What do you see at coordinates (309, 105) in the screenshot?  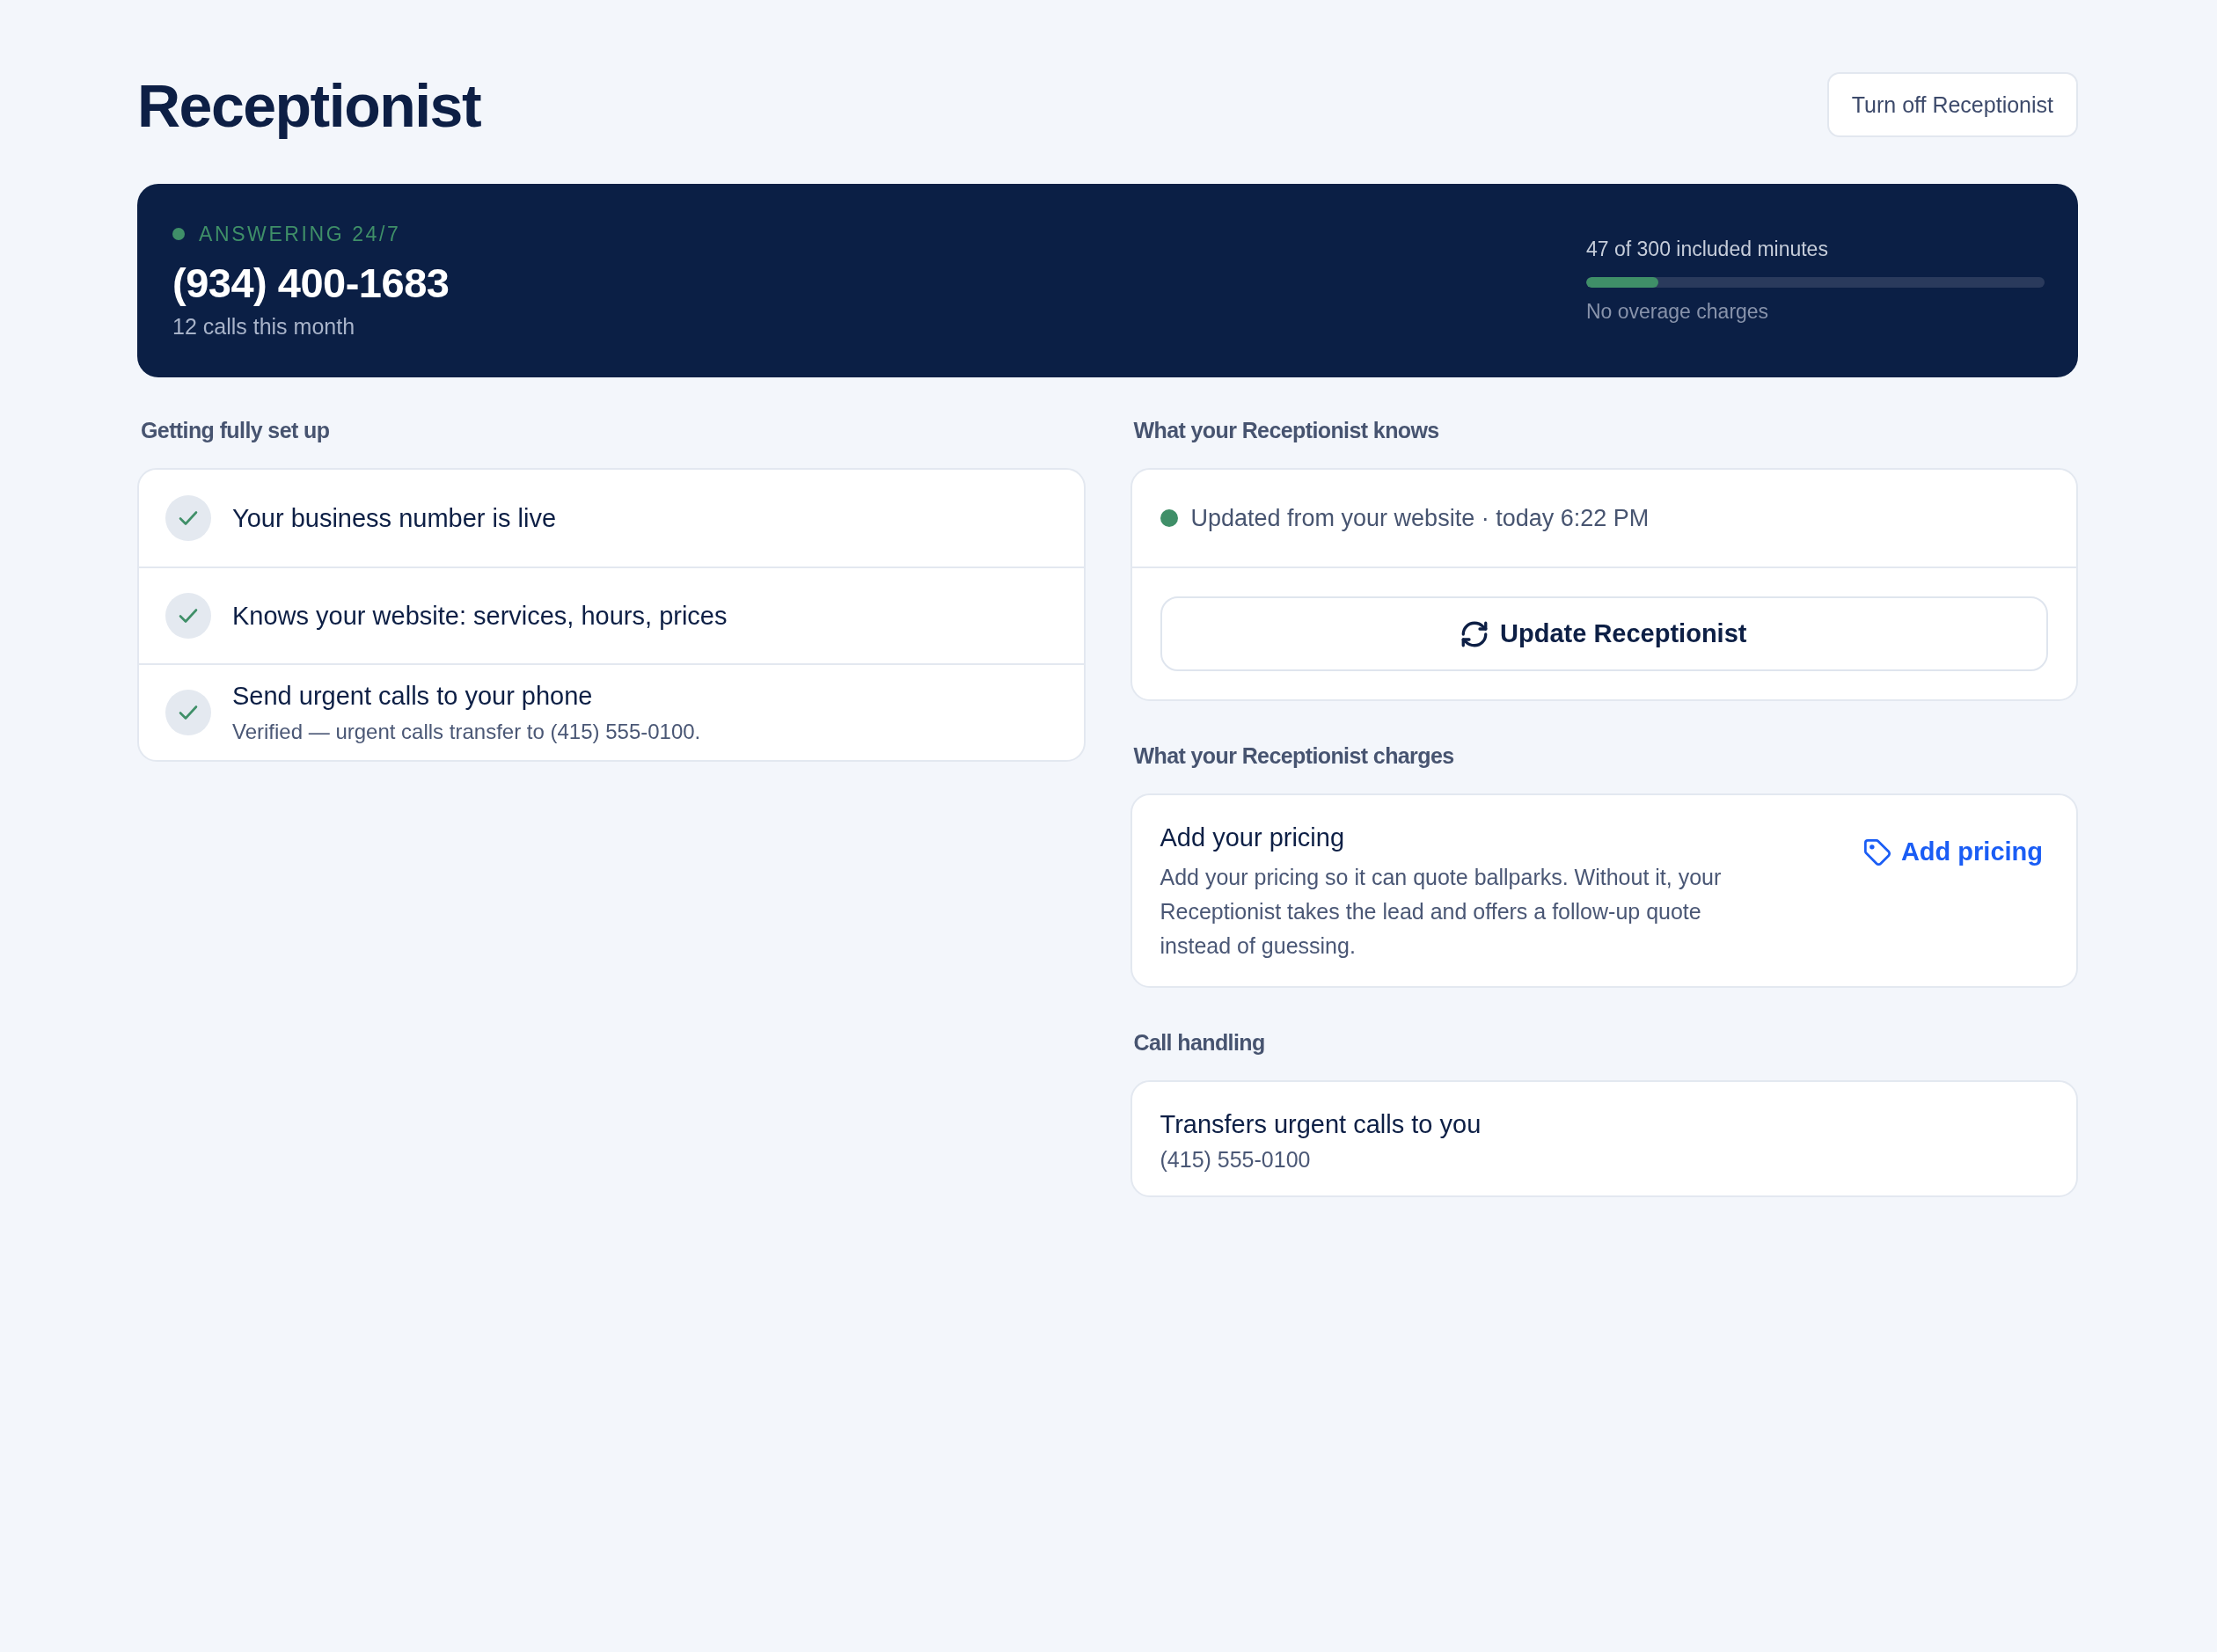 I see `page-title: Receptionist` at bounding box center [309, 105].